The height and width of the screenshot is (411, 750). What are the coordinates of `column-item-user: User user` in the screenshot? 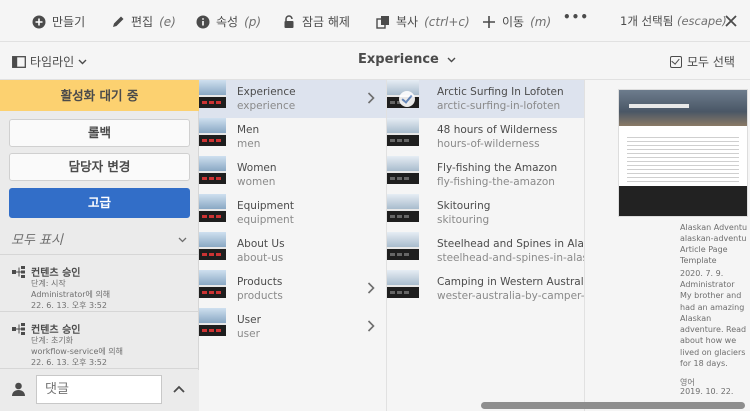 It's located at (292, 327).